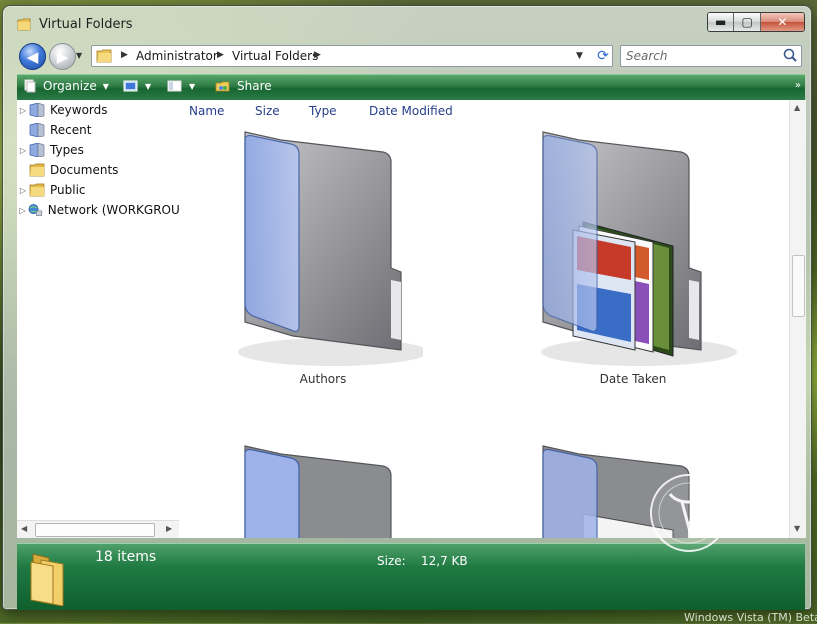 The width and height of the screenshot is (817, 624). What do you see at coordinates (411, 111) in the screenshot?
I see `column-header-date-modified: Date Modified` at bounding box center [411, 111].